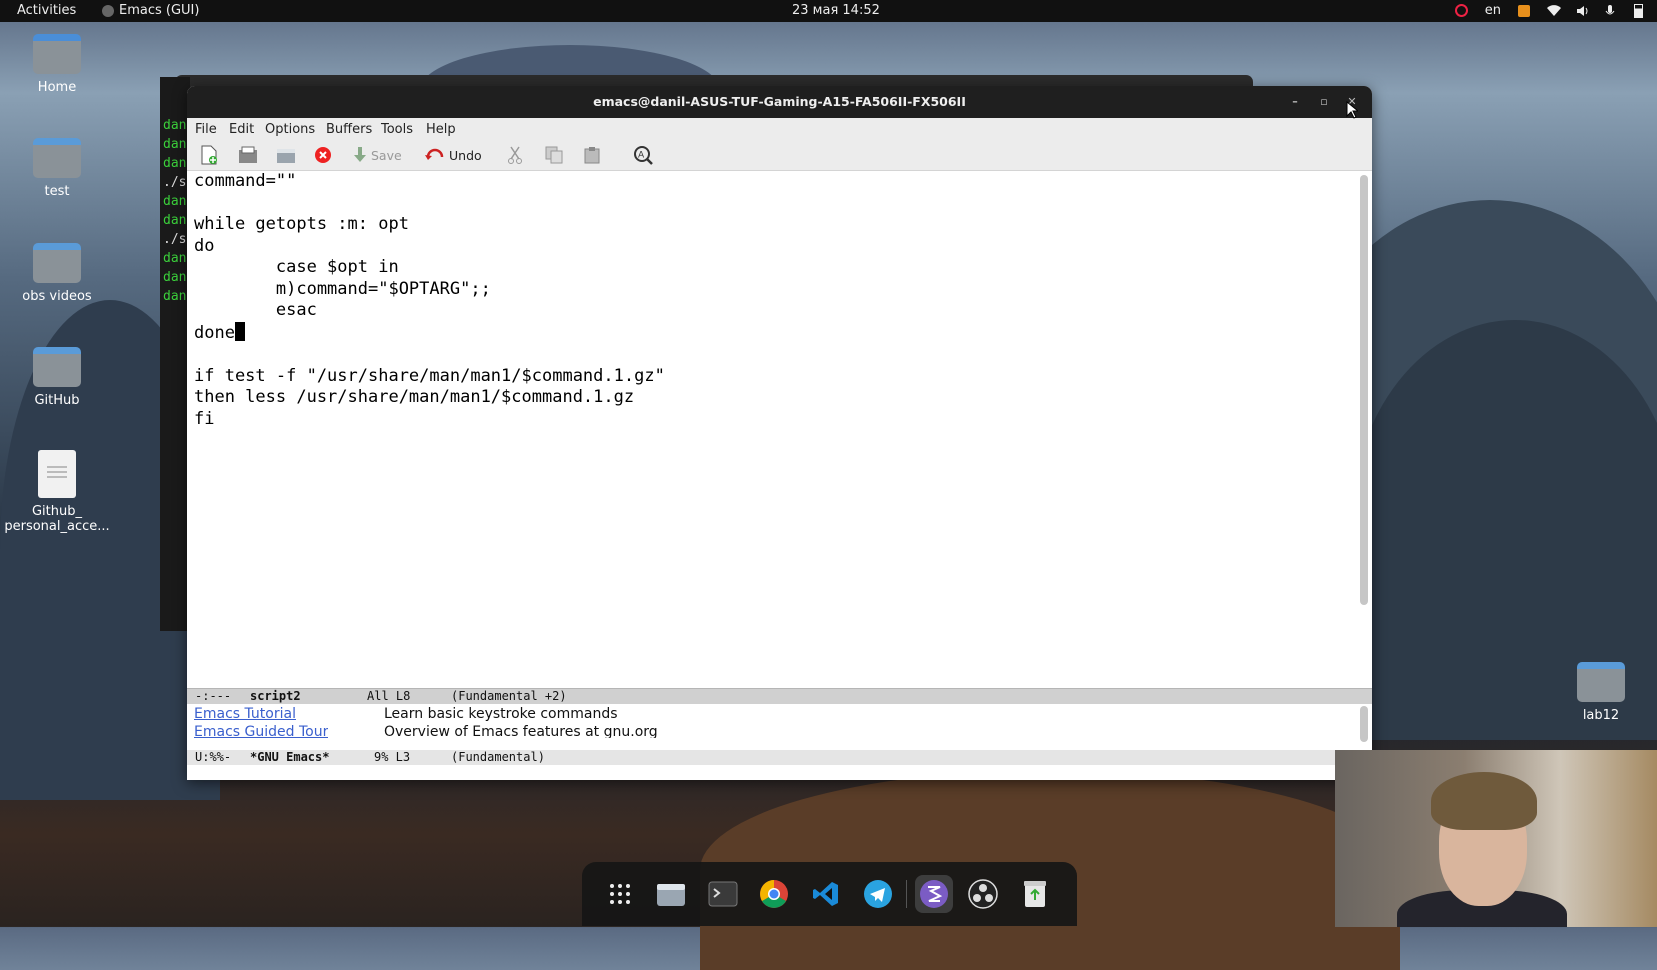 The height and width of the screenshot is (970, 1657). I want to click on volume-icon, so click(1582, 11).